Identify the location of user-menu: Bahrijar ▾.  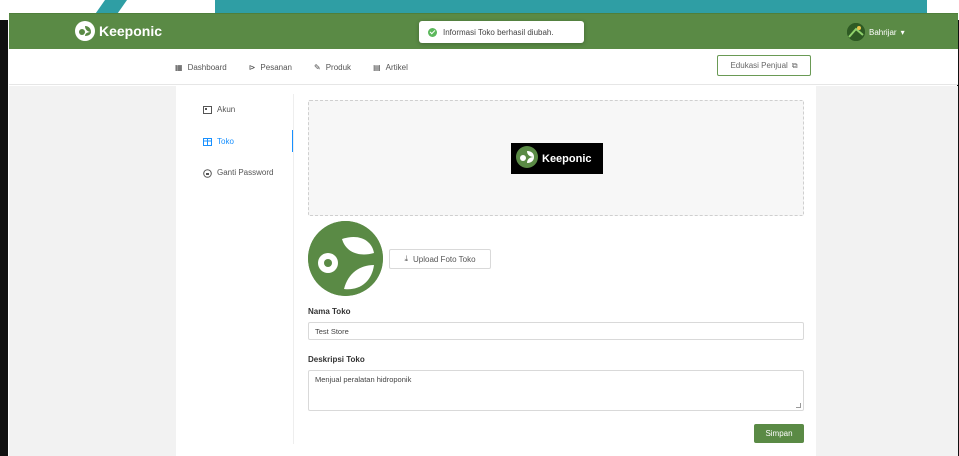
(876, 32).